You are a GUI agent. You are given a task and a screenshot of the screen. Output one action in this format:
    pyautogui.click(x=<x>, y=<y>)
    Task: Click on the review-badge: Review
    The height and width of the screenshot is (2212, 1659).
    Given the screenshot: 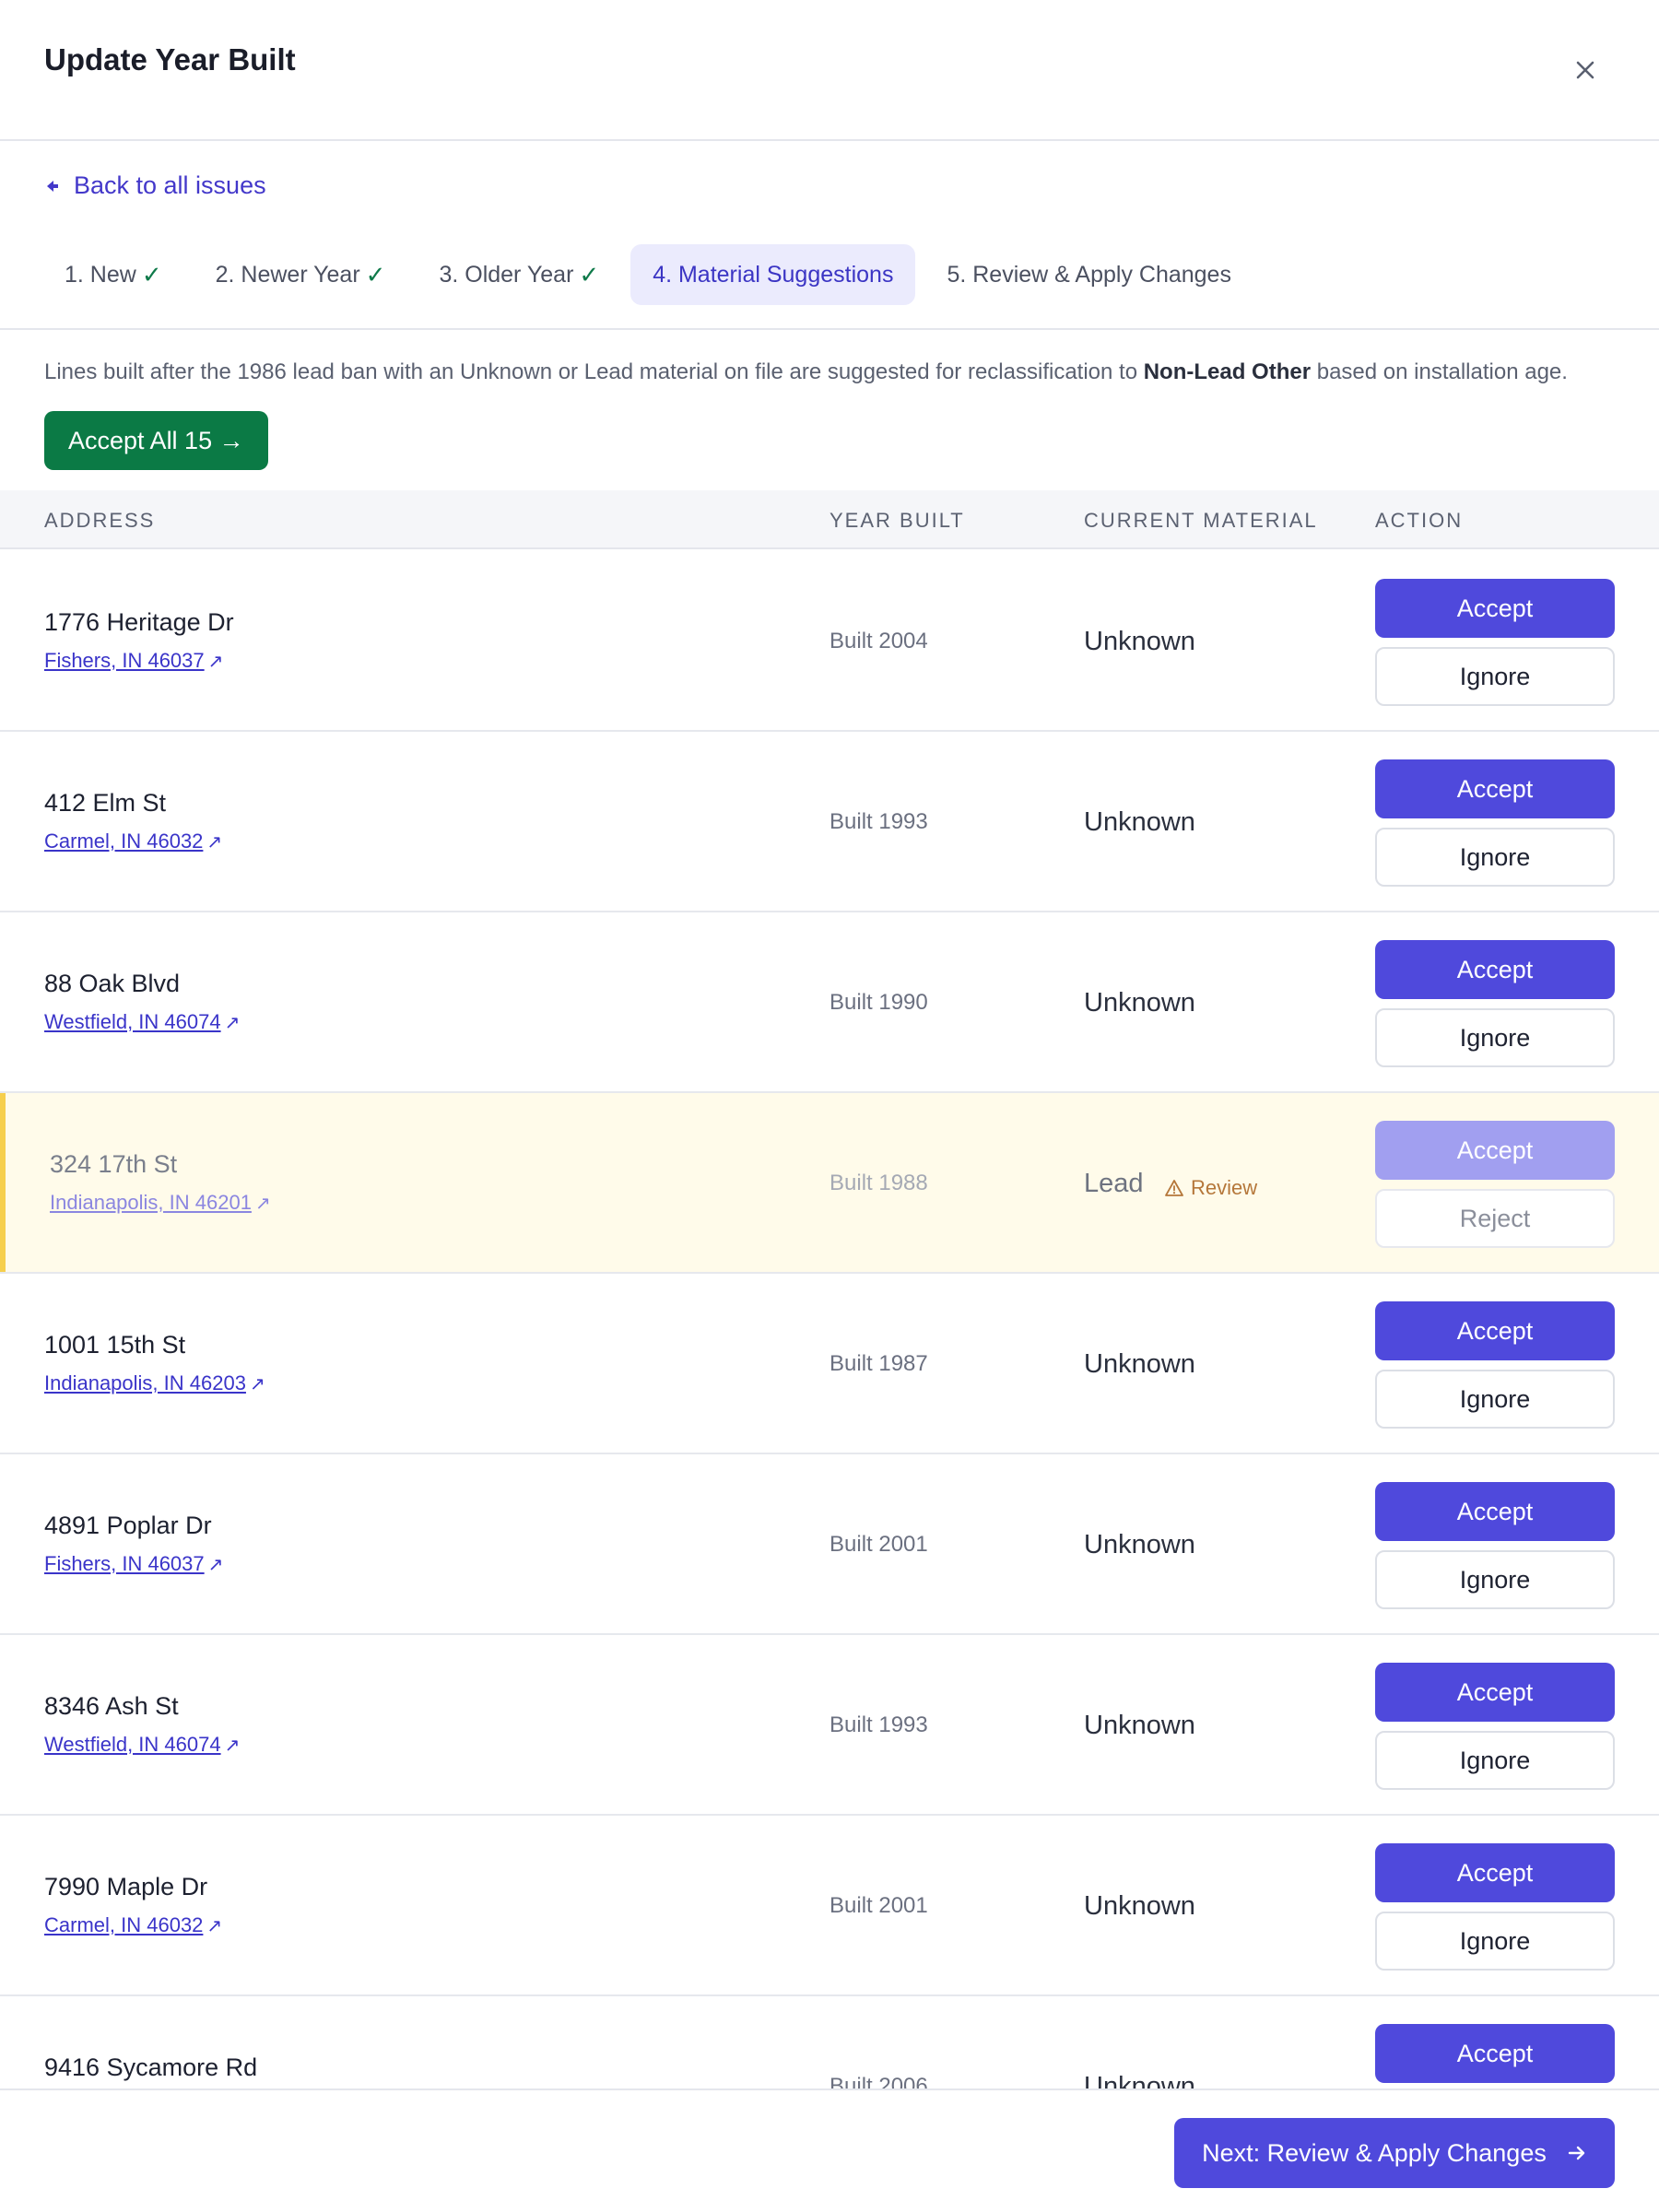 What is the action you would take?
    pyautogui.click(x=1211, y=1188)
    